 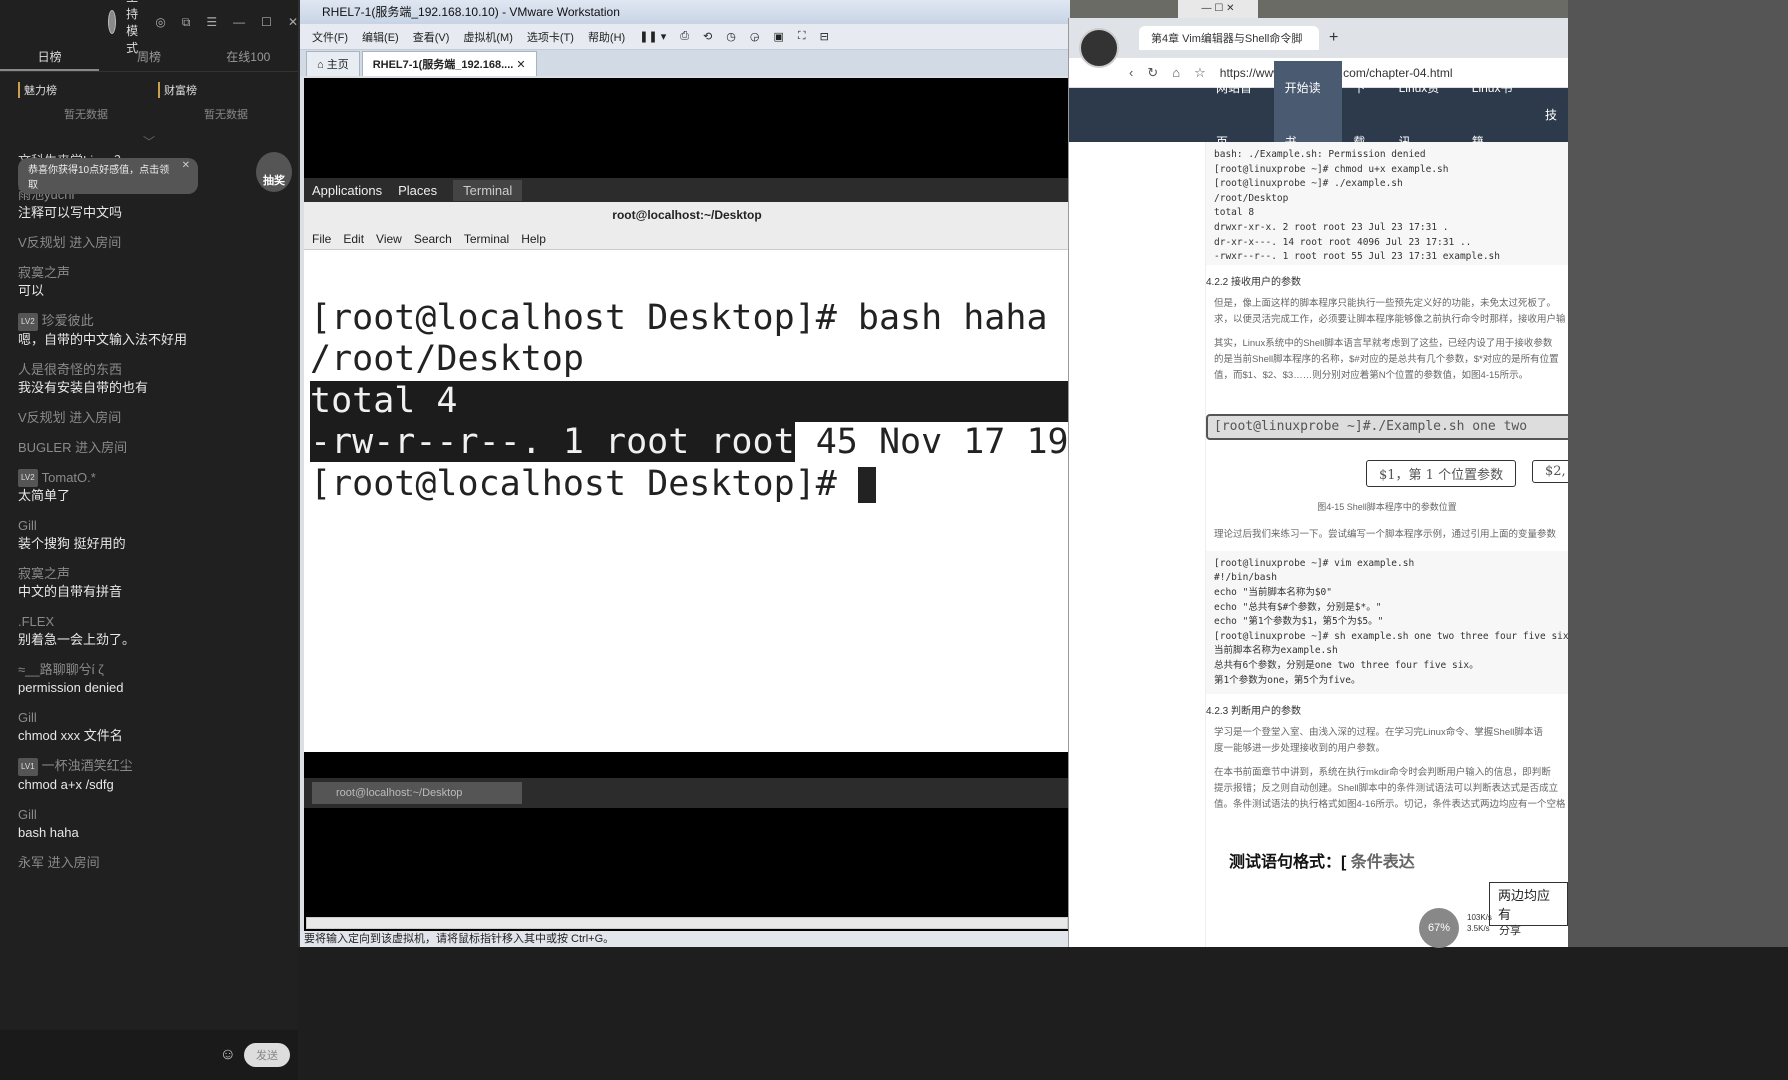 What do you see at coordinates (731, 36) in the screenshot?
I see `clock-icon: ◷` at bounding box center [731, 36].